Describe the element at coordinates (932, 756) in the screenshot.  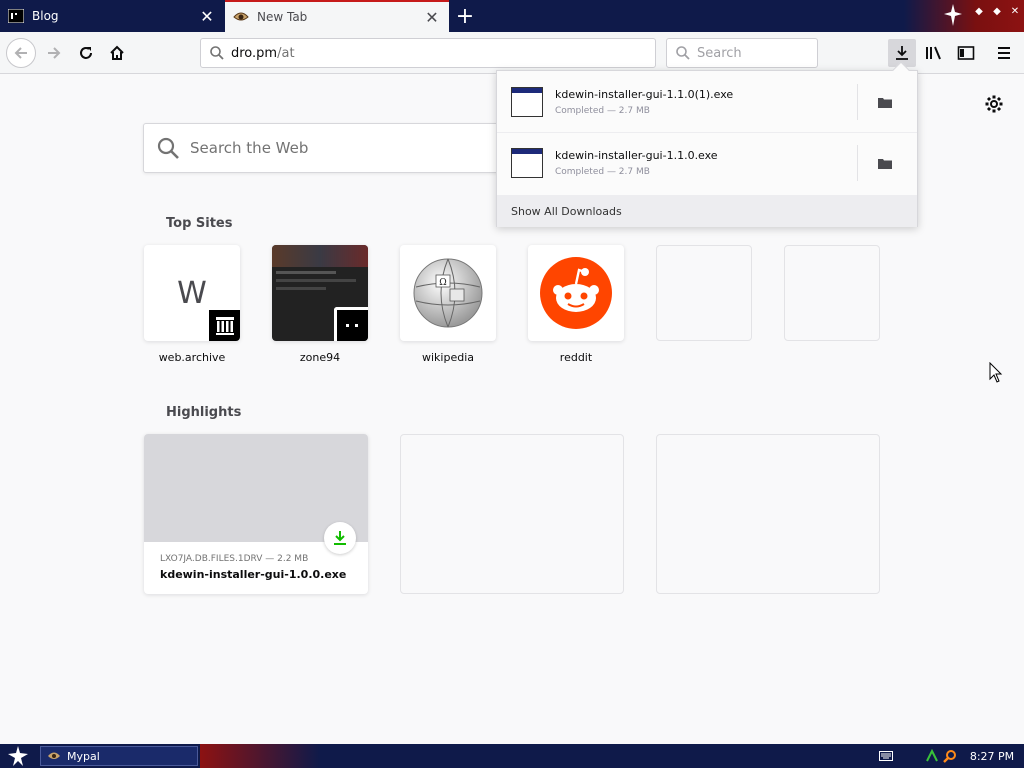
I see `network-icon` at that location.